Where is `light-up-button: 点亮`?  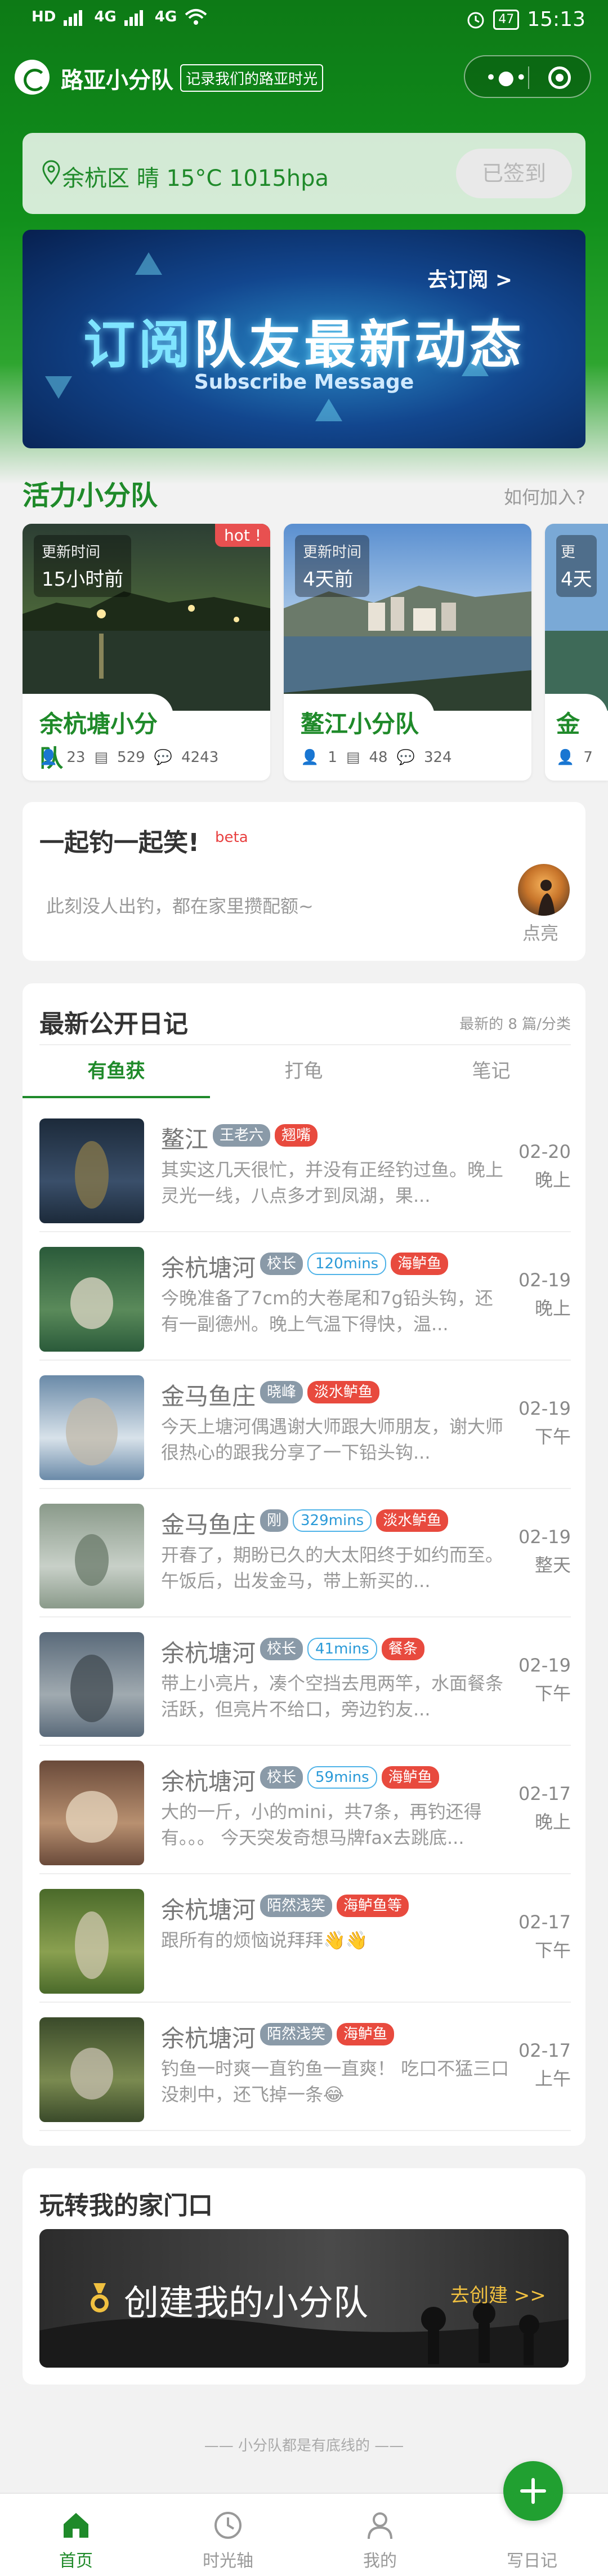
light-up-button: 点亮 is located at coordinates (540, 932).